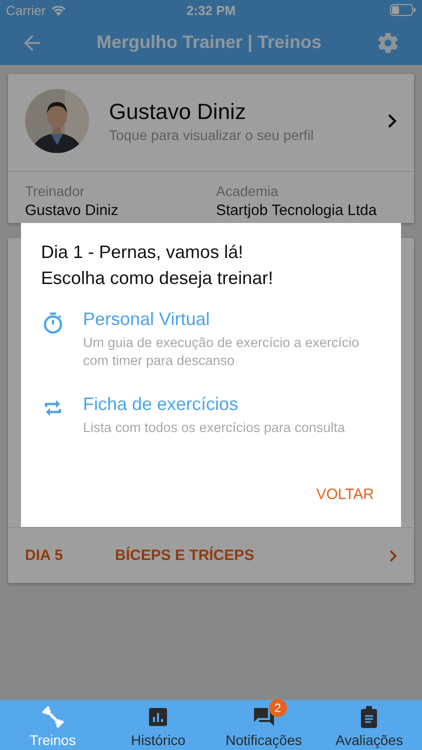 This screenshot has width=422, height=750. Describe the element at coordinates (53, 323) in the screenshot. I see `stopwatch-icon` at that location.